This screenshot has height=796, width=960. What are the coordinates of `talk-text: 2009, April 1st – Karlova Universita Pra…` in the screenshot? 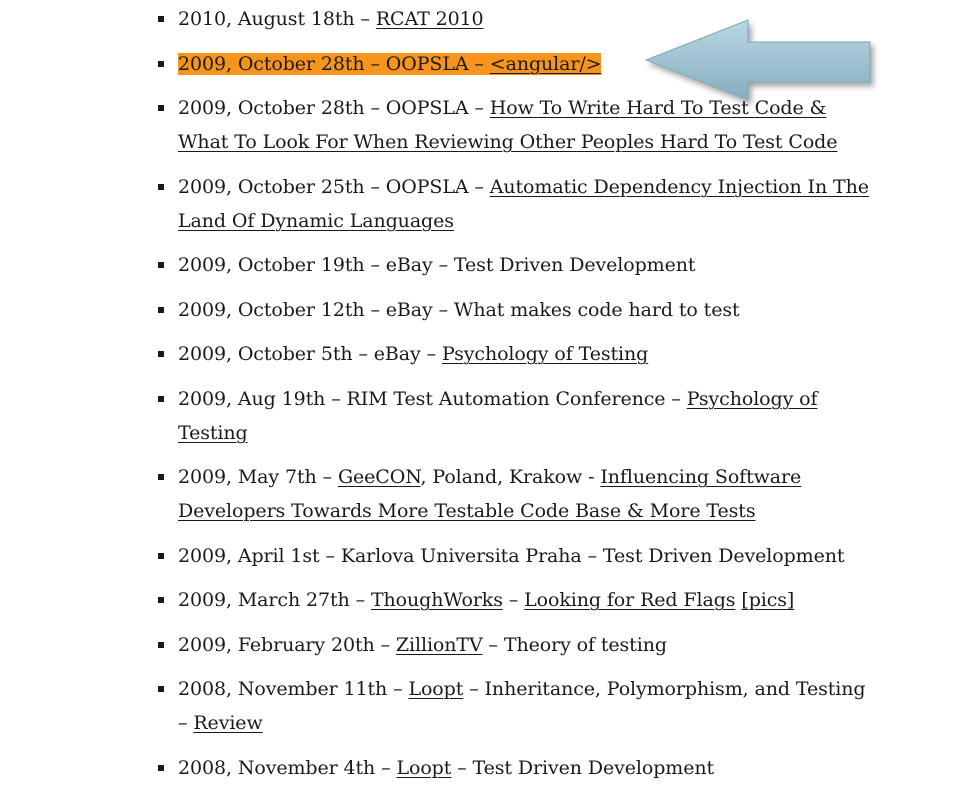 It's located at (511, 555).